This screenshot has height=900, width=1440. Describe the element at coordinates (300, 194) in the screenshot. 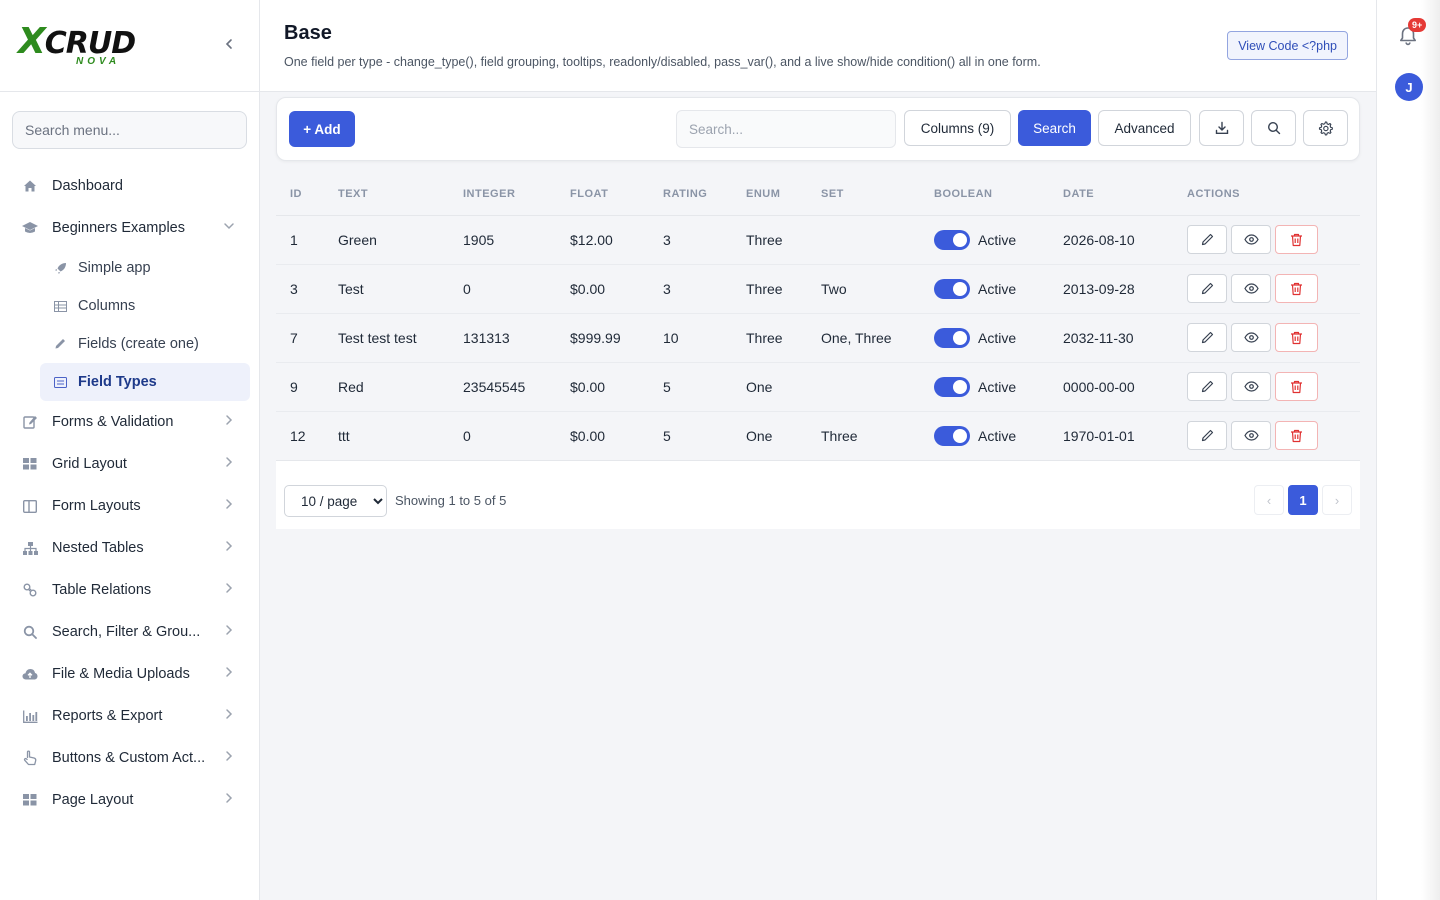

I see `column-header-id: ID` at that location.